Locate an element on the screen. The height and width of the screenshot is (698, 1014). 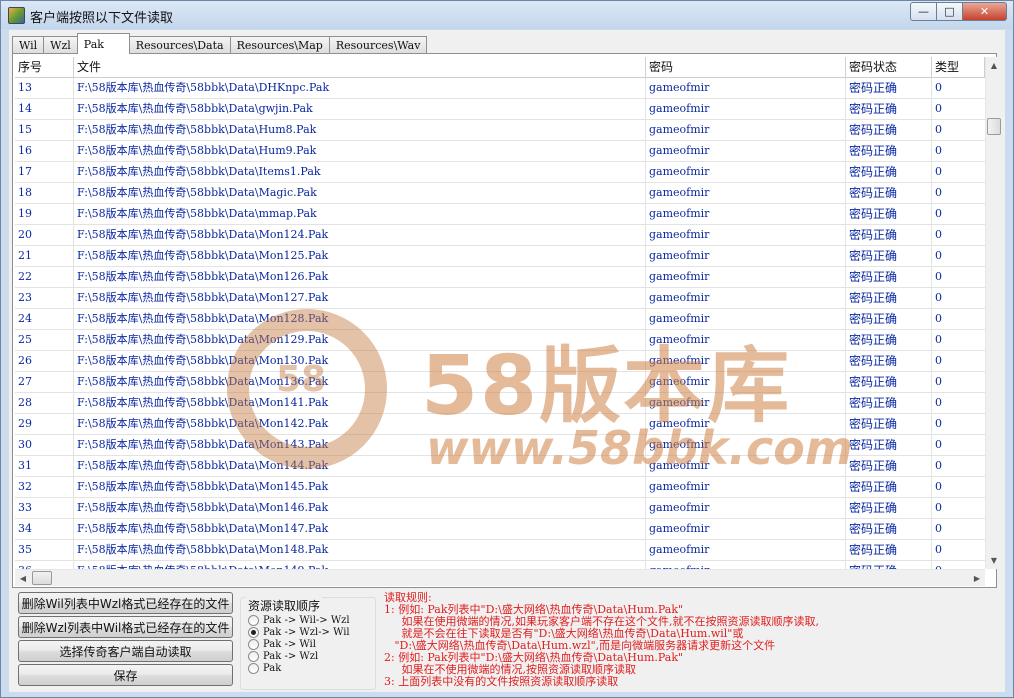
title-bar: 客户端按照以下文件读取 — □ ✕ is located at coordinates (507, 15).